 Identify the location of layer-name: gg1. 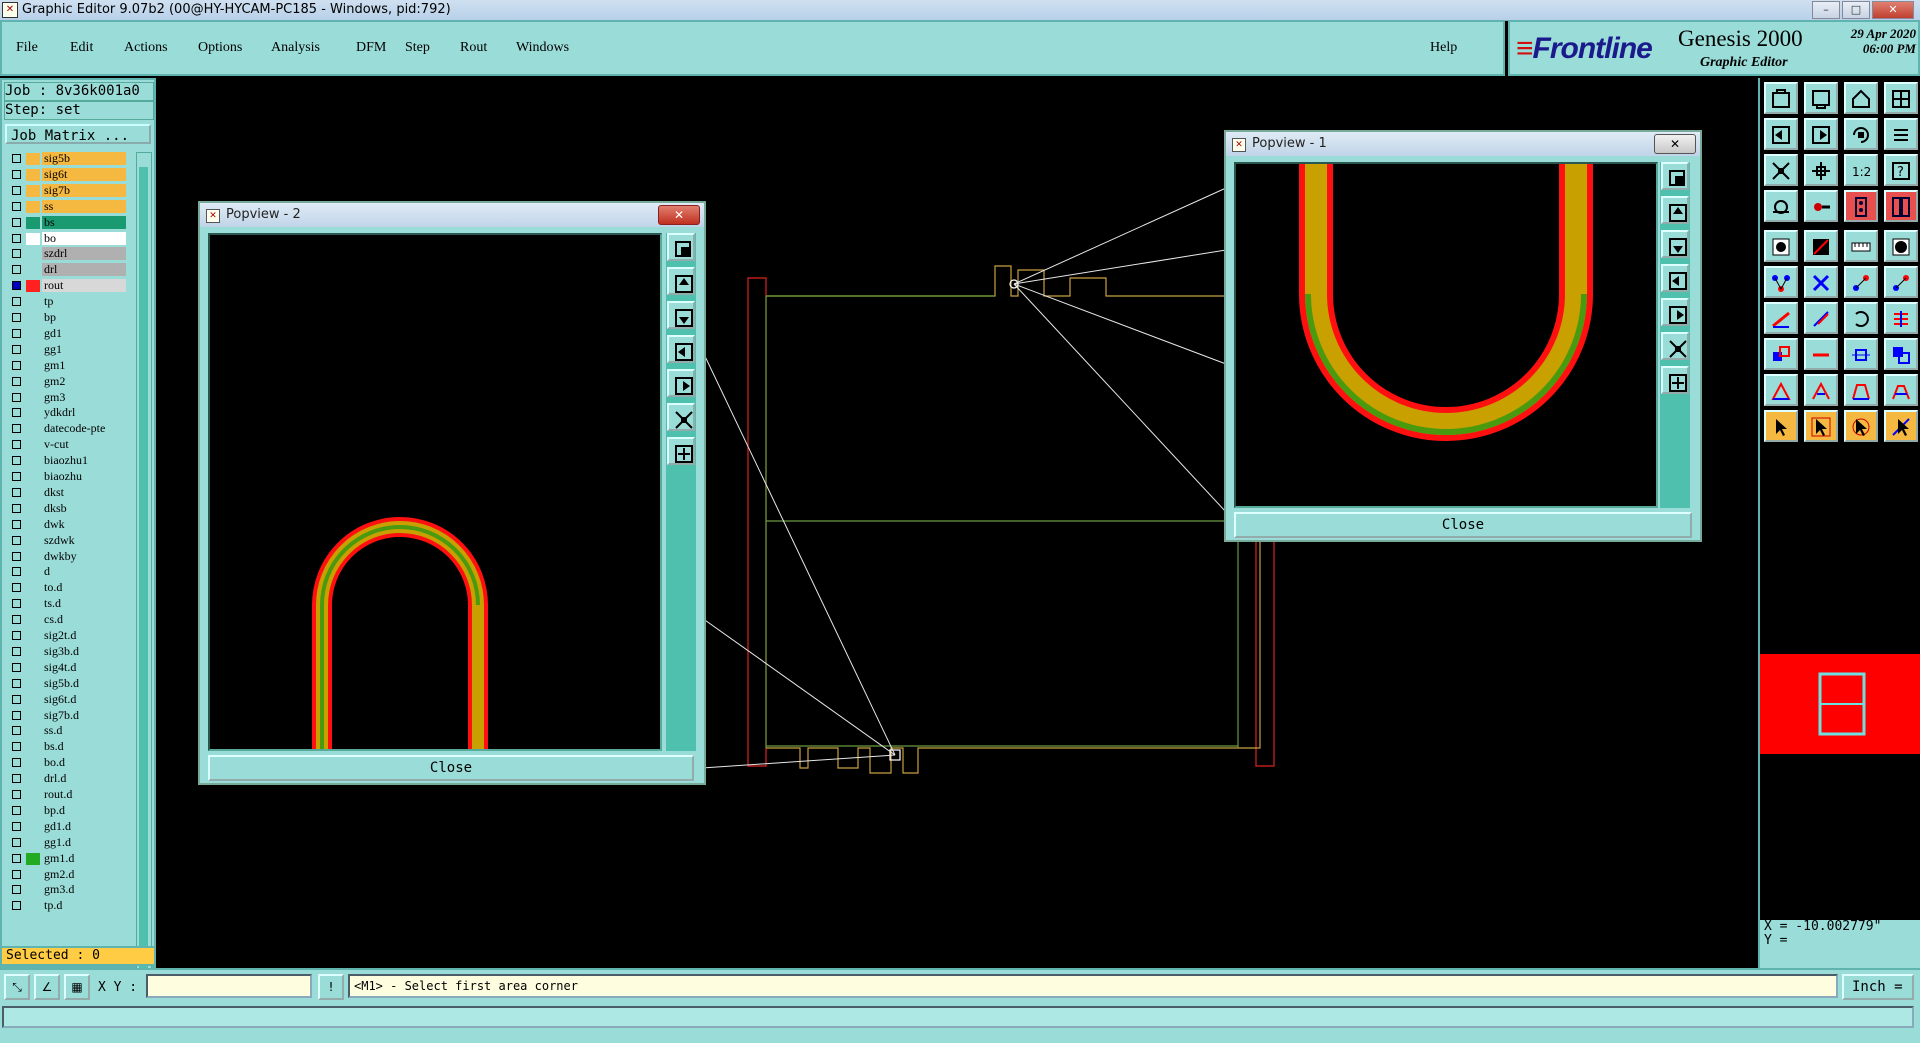
(84, 349).